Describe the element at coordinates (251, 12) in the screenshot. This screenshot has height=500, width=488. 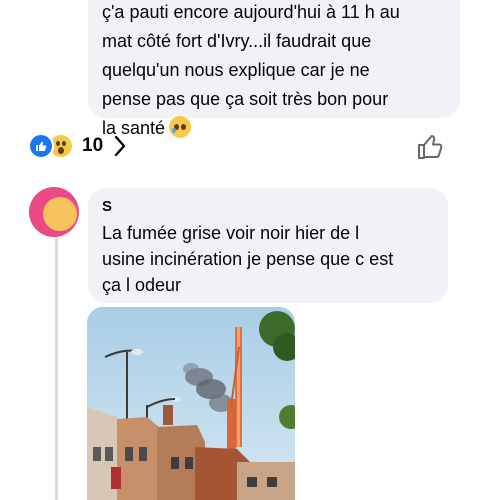
I see `comment-1-line: ç'a pauti encore aujourd'hui à 11 h au` at that location.